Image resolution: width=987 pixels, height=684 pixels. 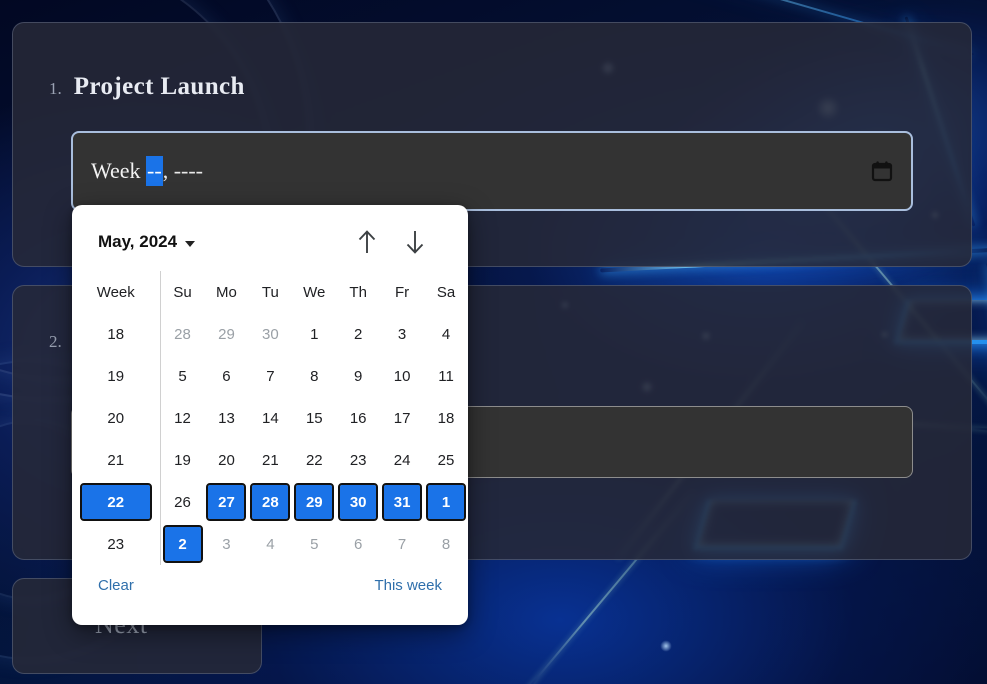 I want to click on calendar-week-number: 23, so click(x=116, y=544).